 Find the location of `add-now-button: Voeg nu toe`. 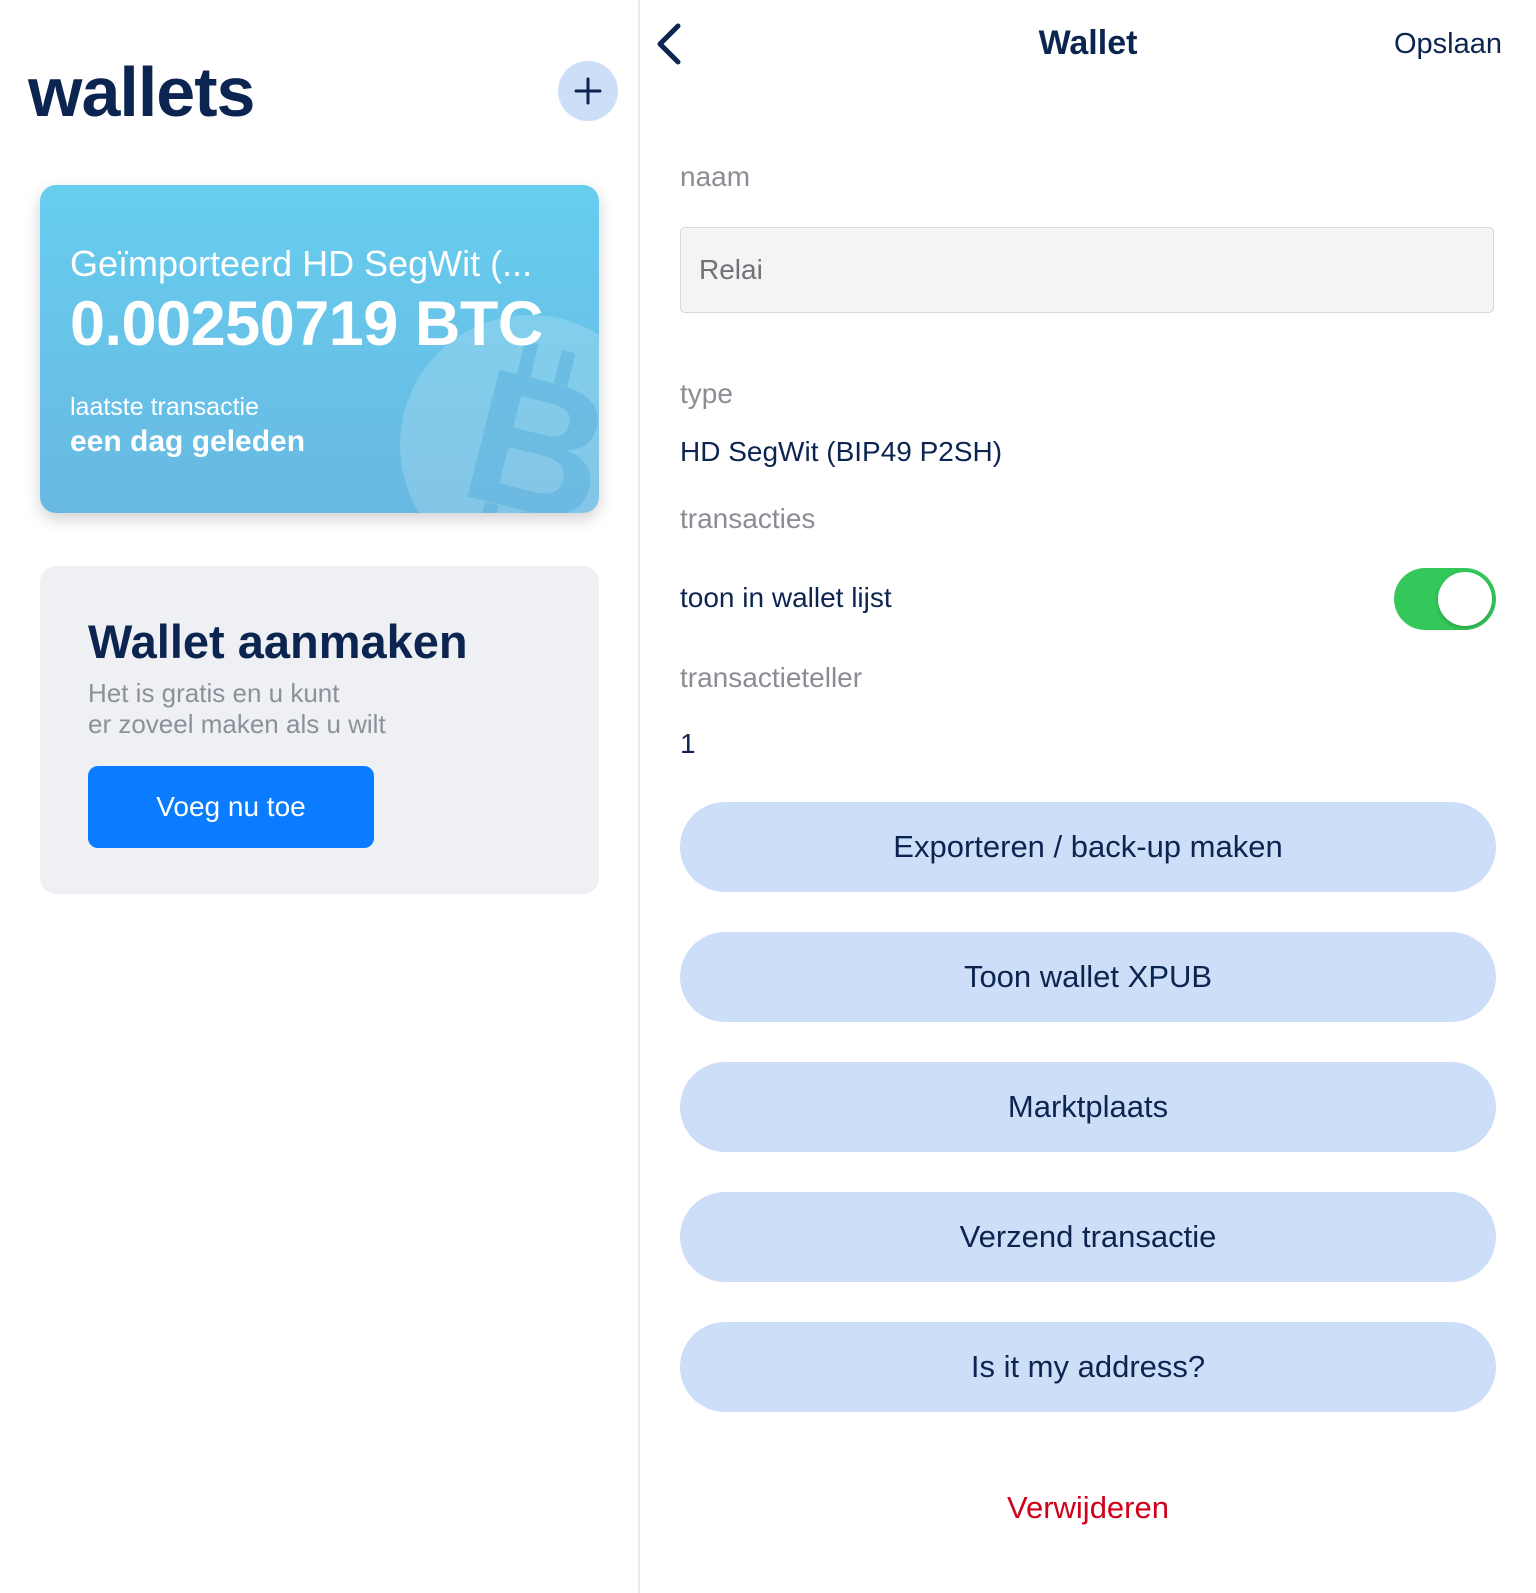

add-now-button: Voeg nu toe is located at coordinates (231, 807).